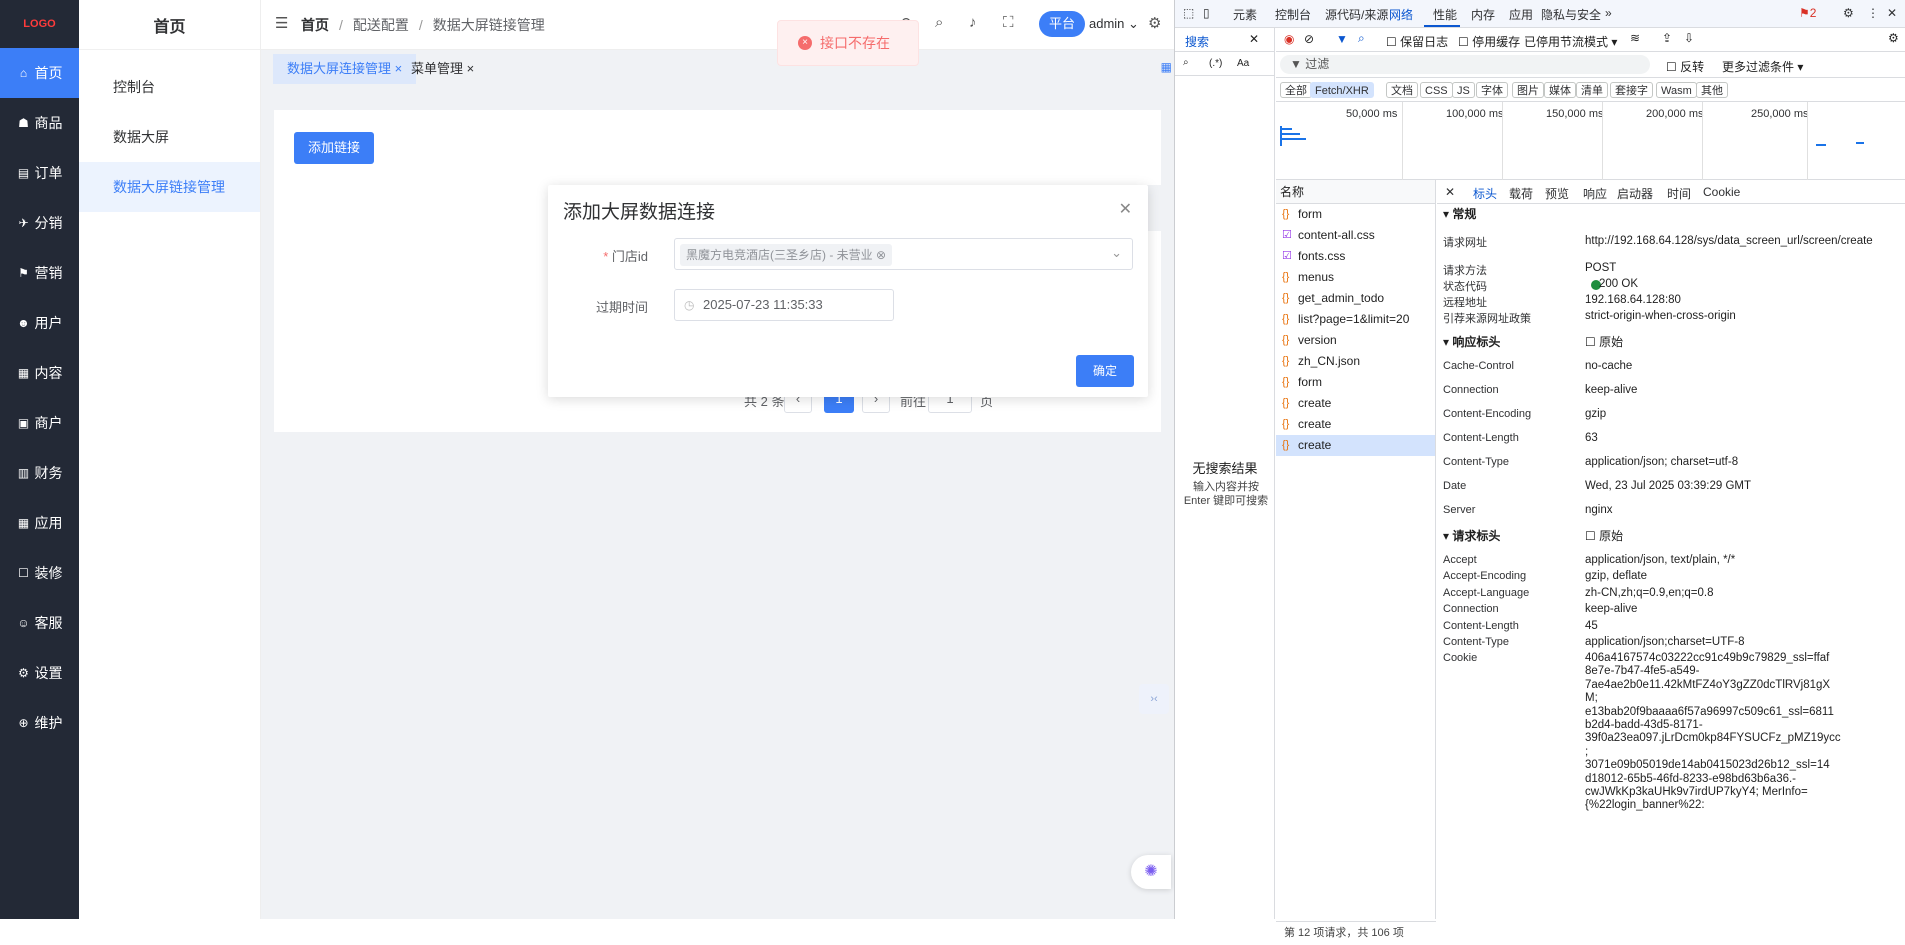 The height and width of the screenshot is (945, 1905). I want to click on filter-chip: 字体, so click(1492, 90).